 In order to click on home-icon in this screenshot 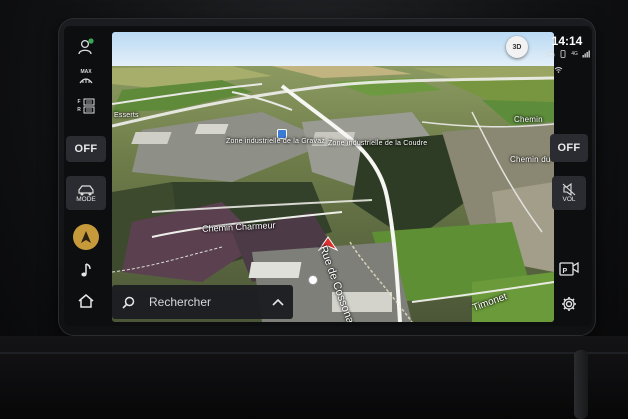, I will do `click(86, 301)`.